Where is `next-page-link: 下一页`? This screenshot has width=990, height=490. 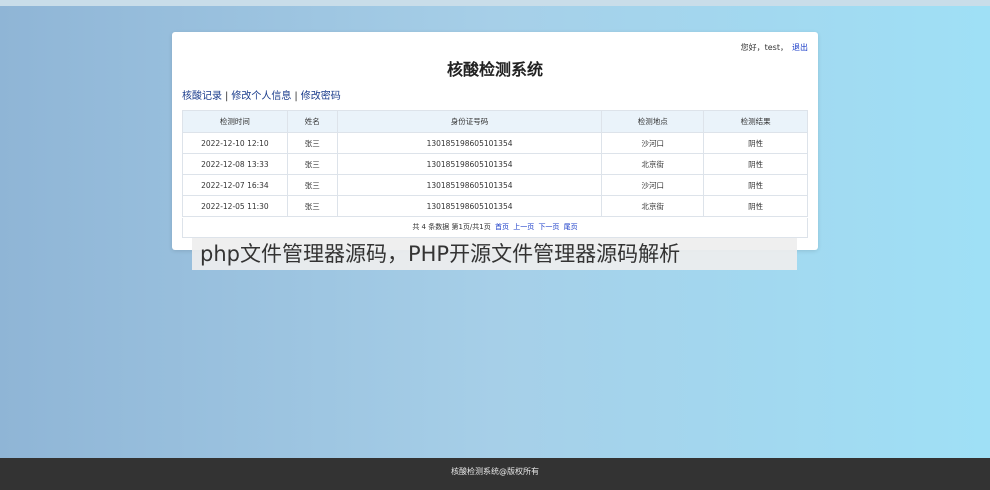 next-page-link: 下一页 is located at coordinates (548, 227).